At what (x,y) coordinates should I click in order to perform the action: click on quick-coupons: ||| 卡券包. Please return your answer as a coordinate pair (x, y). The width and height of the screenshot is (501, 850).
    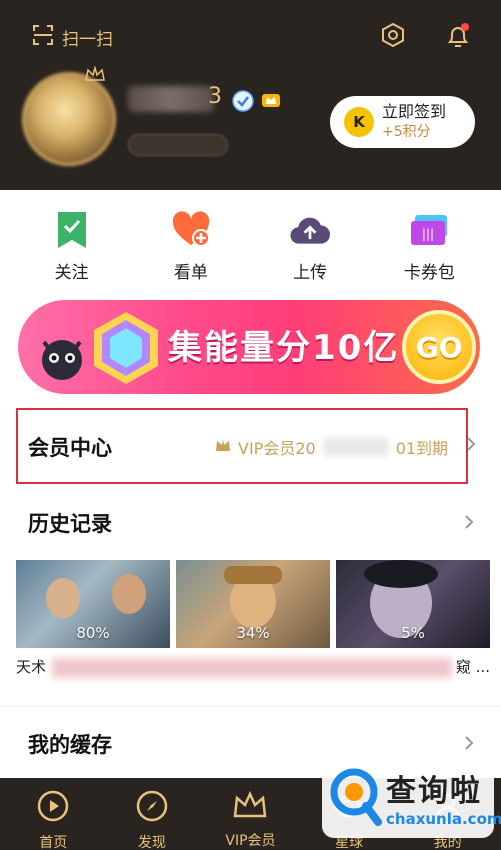
    Looking at the image, I should click on (429, 239).